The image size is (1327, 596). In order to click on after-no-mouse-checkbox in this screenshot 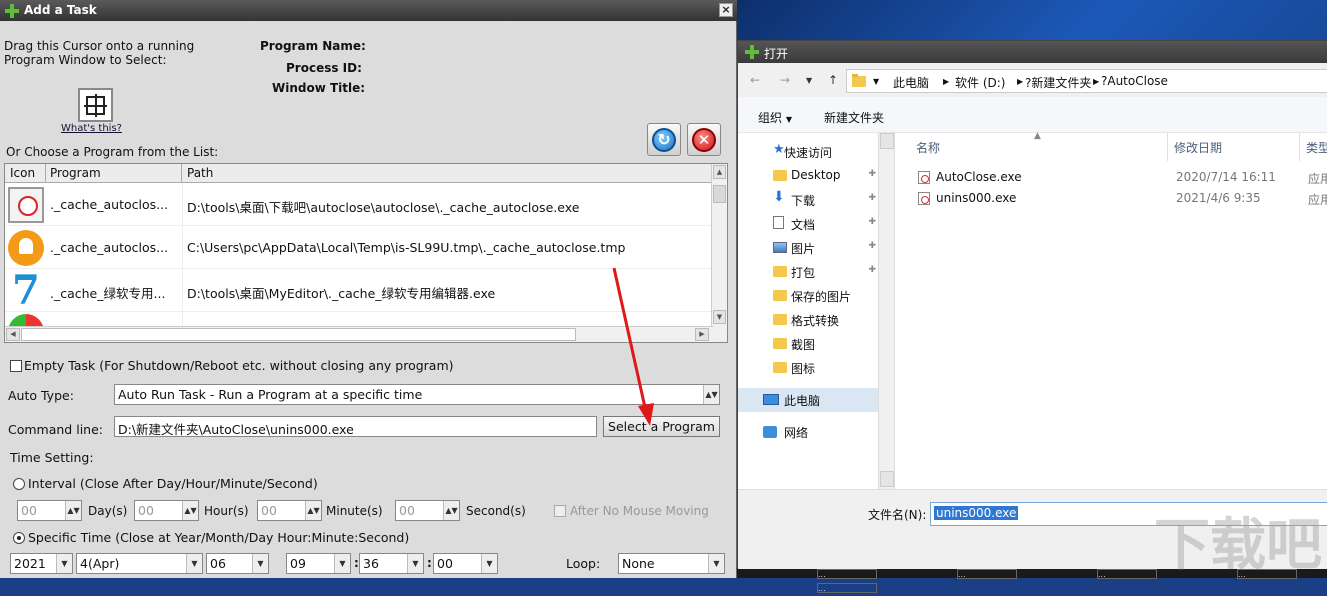, I will do `click(560, 511)`.